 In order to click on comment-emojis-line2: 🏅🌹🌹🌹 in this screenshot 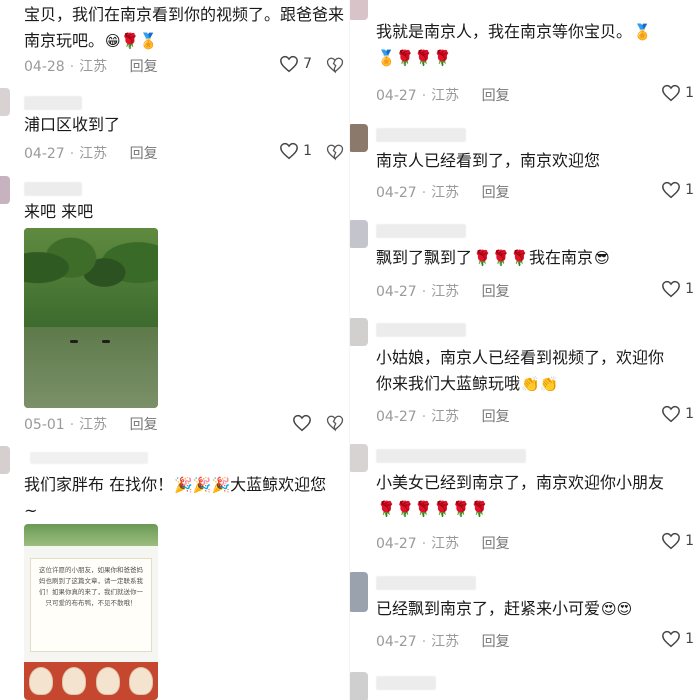, I will do `click(414, 58)`.